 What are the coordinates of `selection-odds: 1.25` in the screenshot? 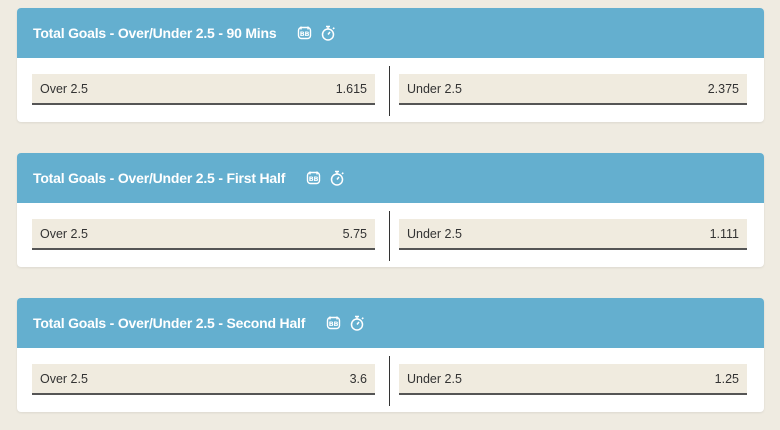 It's located at (726, 378).